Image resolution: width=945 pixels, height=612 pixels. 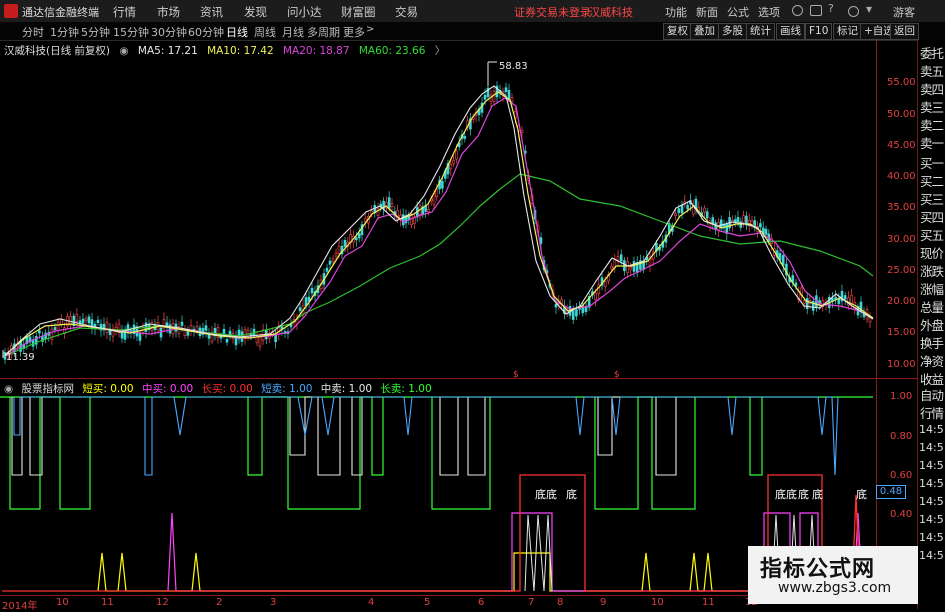 What do you see at coordinates (819, 31) in the screenshot?
I see `f10-button: F10` at bounding box center [819, 31].